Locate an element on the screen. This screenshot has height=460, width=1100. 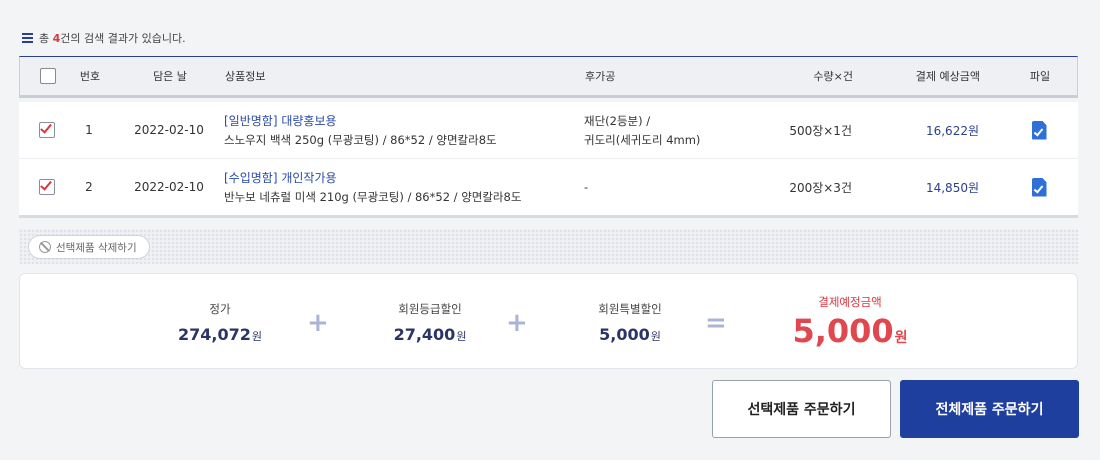
row-no: 1 is located at coordinates (89, 130).